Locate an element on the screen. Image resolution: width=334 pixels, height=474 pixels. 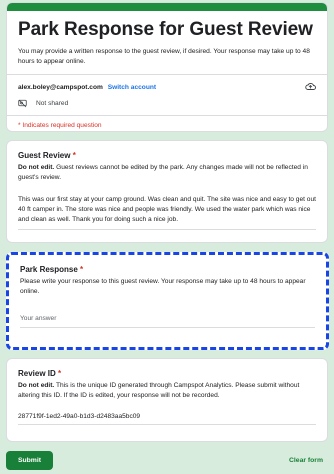
submit-button: Submit is located at coordinates (29, 460).